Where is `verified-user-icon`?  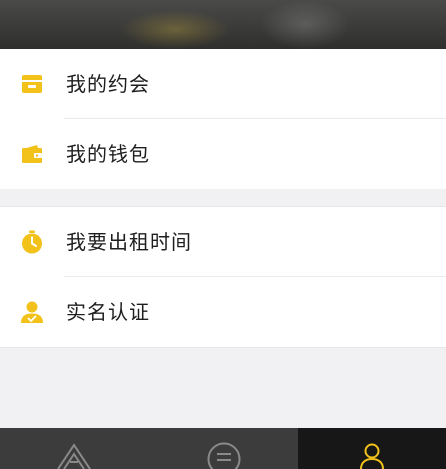
verified-user-icon is located at coordinates (32, 312).